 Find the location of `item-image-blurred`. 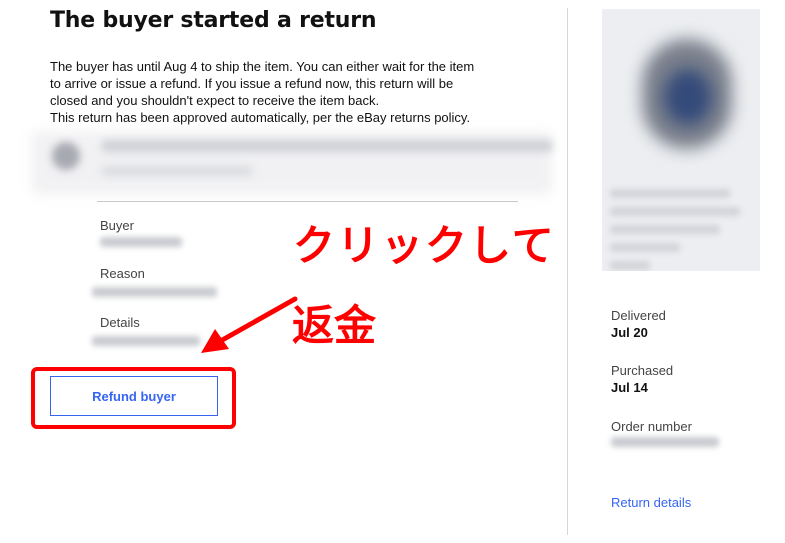

item-image-blurred is located at coordinates (681, 140).